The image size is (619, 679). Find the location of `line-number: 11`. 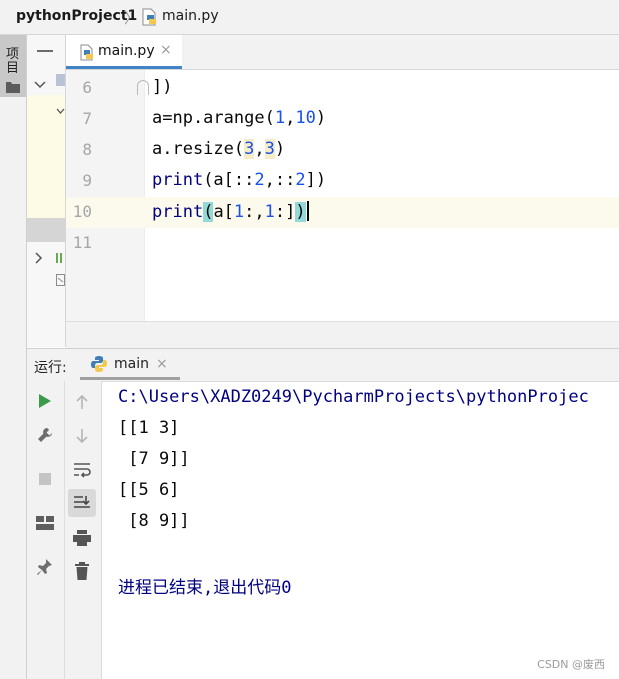

line-number: 11 is located at coordinates (82, 242).